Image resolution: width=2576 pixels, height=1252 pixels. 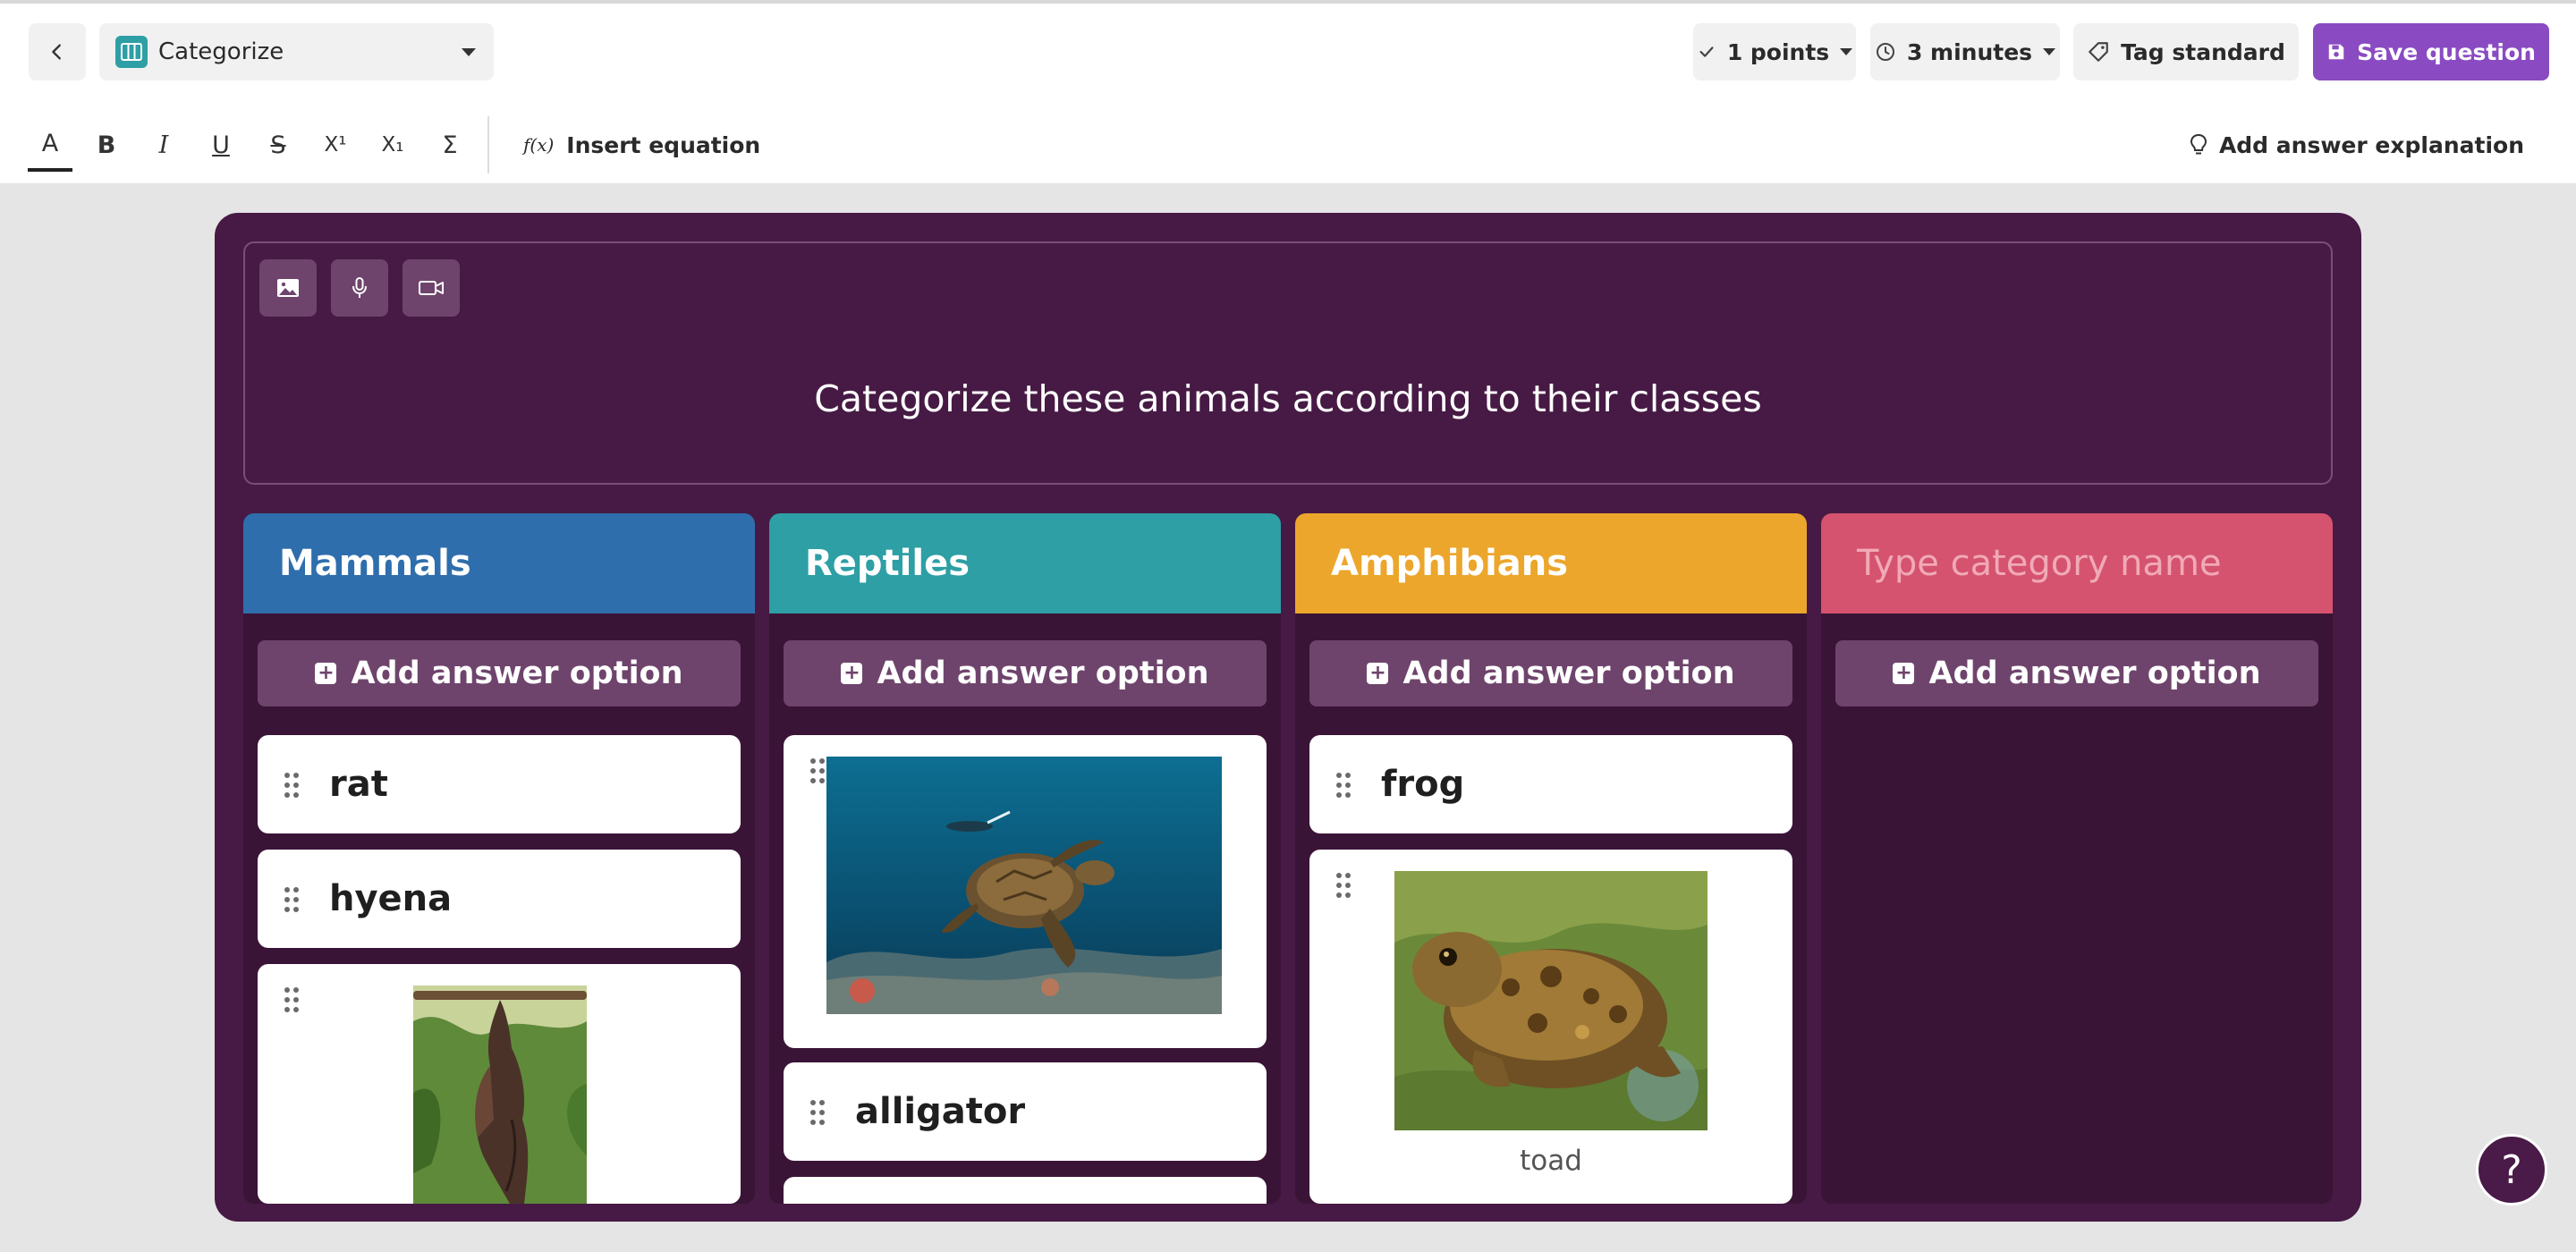 I want to click on text-color-glyph: A, so click(x=50, y=143).